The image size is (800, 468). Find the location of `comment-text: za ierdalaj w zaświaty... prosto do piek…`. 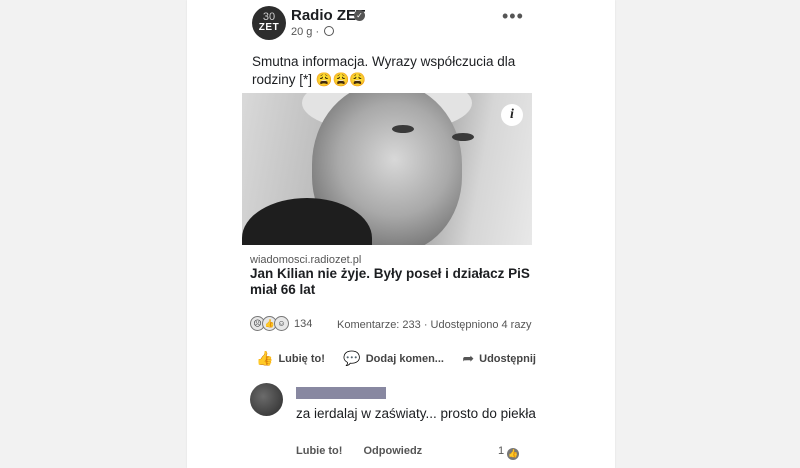

comment-text: za ierdalaj w zaświaty... prosto do piek… is located at coordinates (416, 413).